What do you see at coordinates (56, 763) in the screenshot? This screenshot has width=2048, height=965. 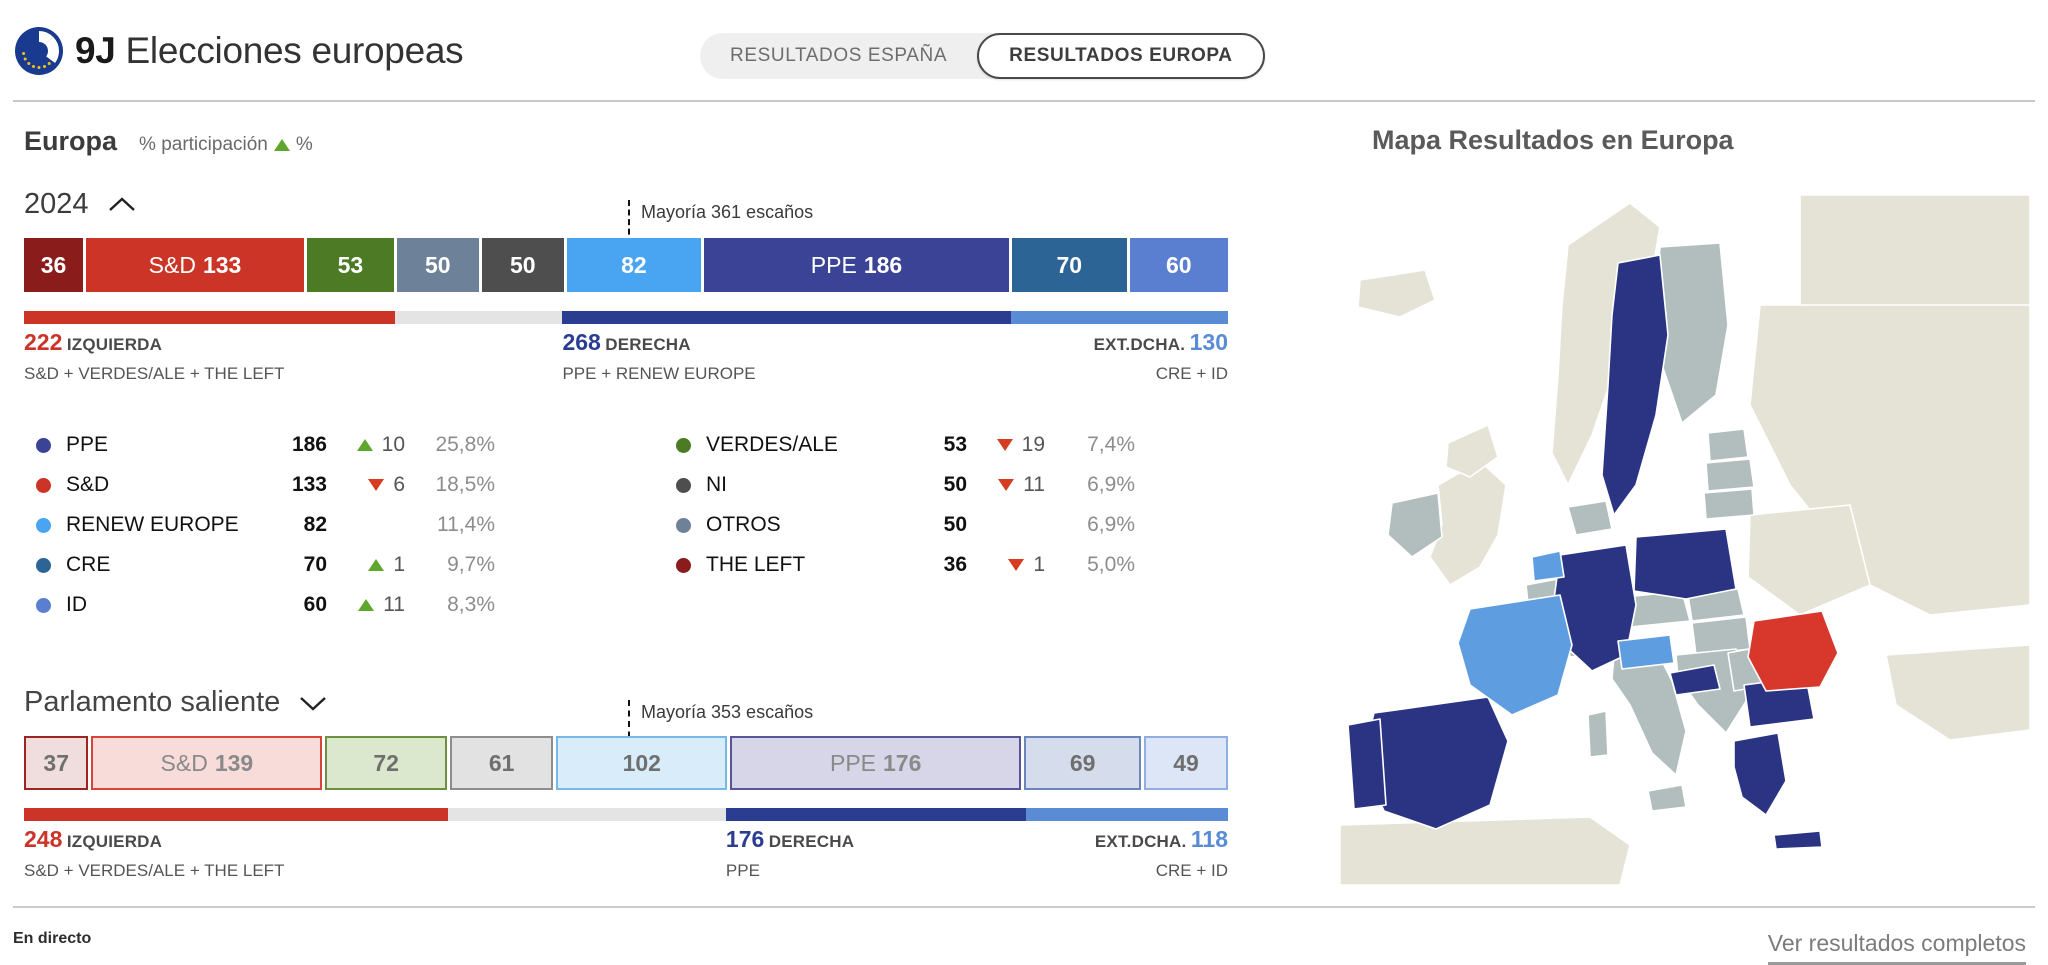 I see `seat-segment-left: 37` at bounding box center [56, 763].